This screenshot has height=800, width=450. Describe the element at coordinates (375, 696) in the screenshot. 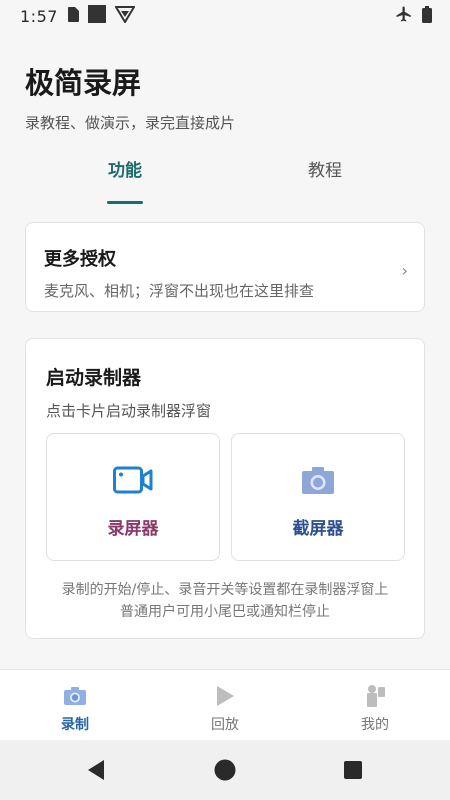

I see `person-icon` at that location.